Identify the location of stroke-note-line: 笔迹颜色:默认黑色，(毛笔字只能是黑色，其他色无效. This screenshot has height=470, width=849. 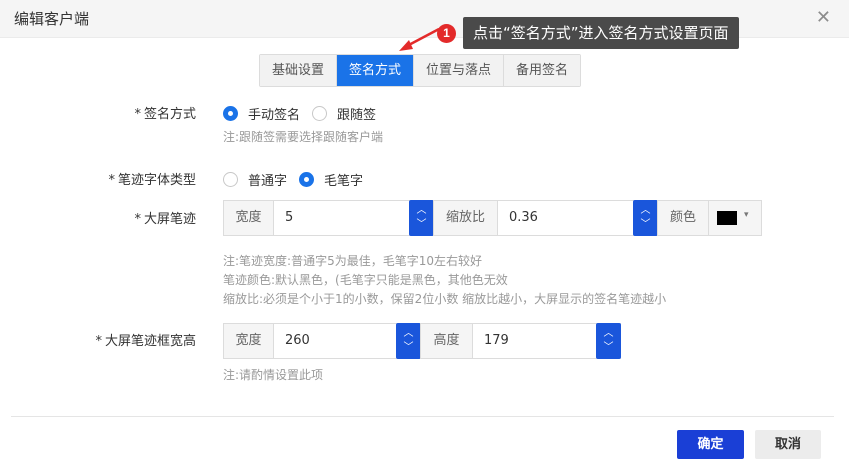
(365, 280).